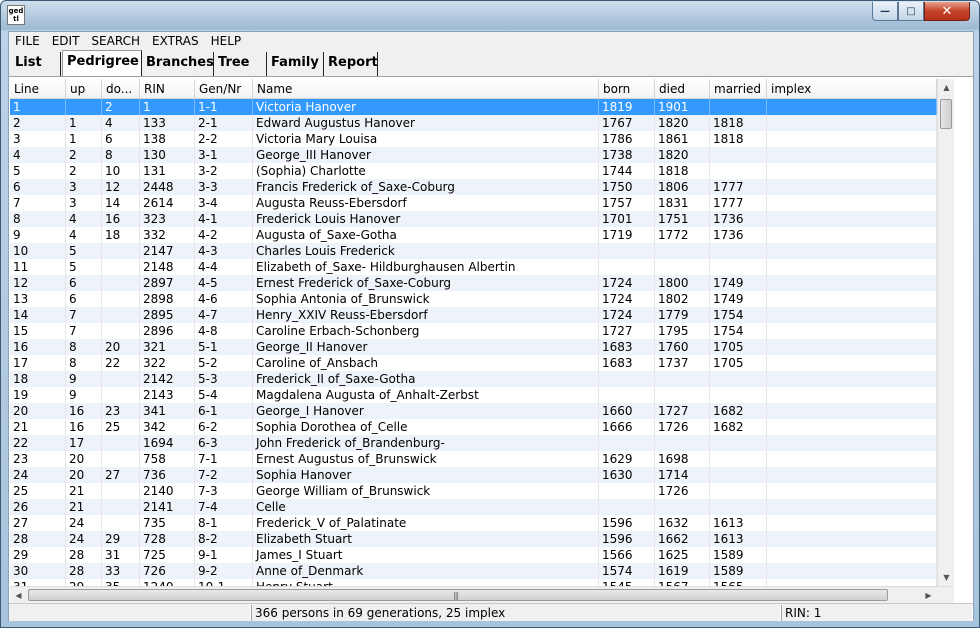 The height and width of the screenshot is (628, 980). Describe the element at coordinates (115, 41) in the screenshot. I see `menu-search: SEARCH` at that location.